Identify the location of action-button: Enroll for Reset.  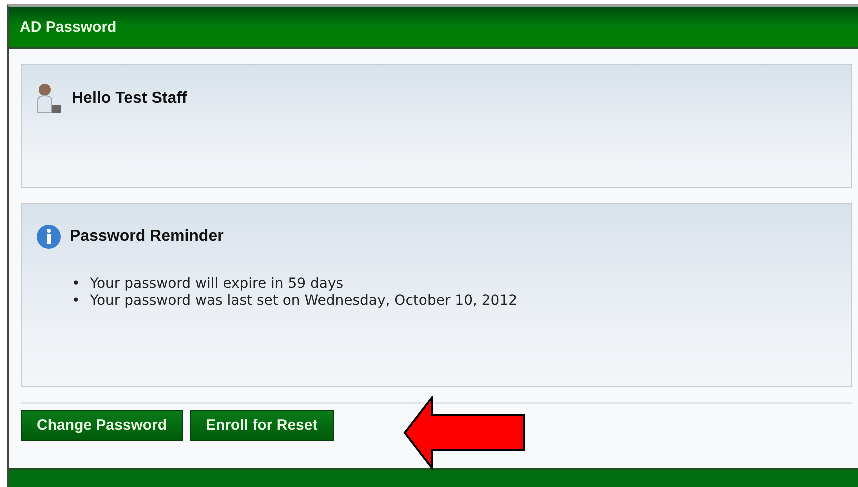
(262, 425).